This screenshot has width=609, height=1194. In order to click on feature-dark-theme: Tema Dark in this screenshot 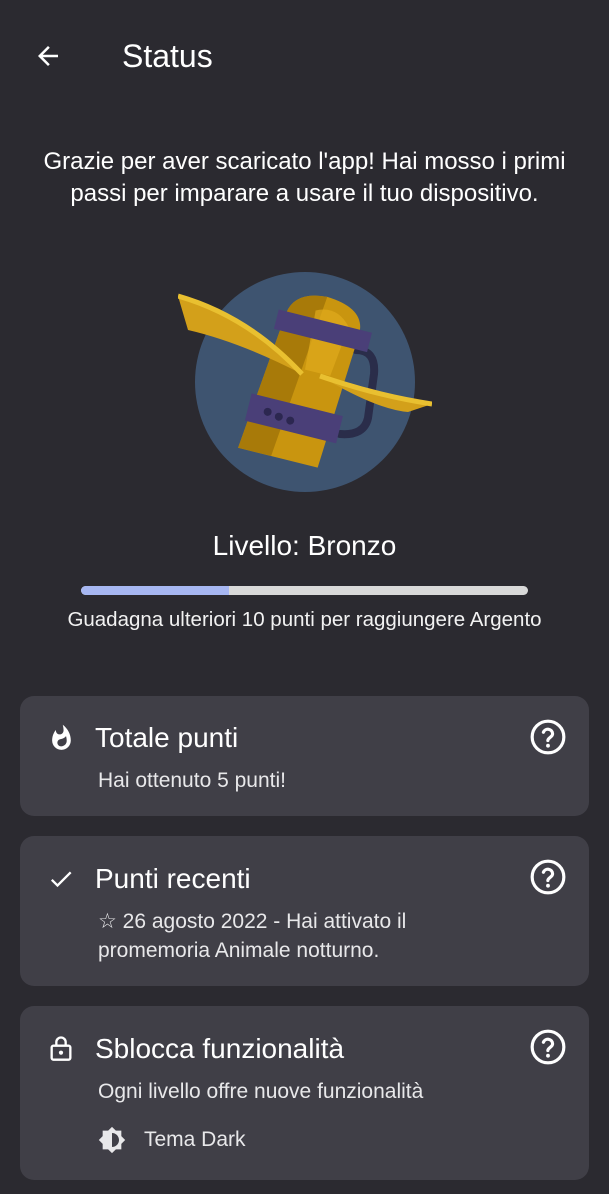, I will do `click(172, 1140)`.